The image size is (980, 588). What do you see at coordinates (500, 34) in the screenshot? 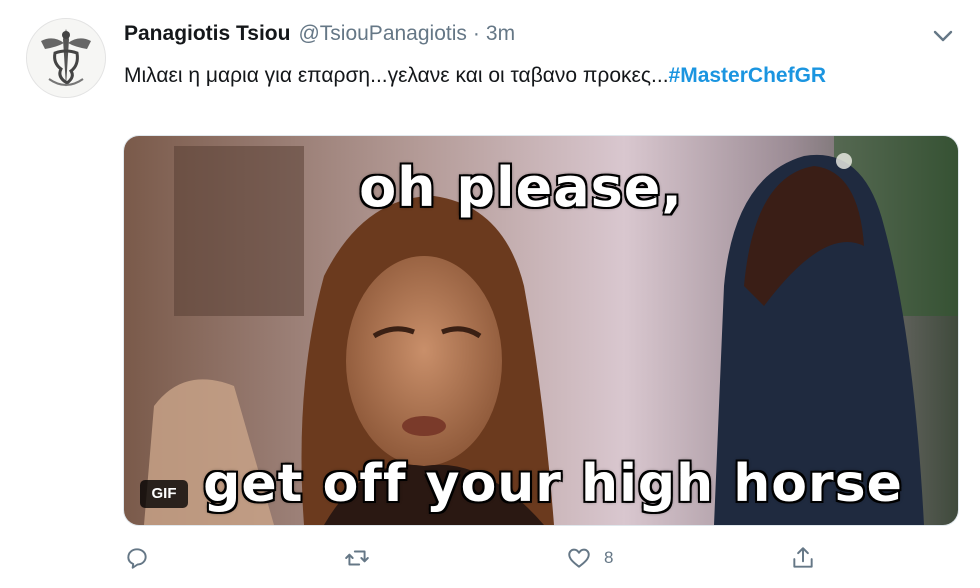
I see `timestamp: 3m` at bounding box center [500, 34].